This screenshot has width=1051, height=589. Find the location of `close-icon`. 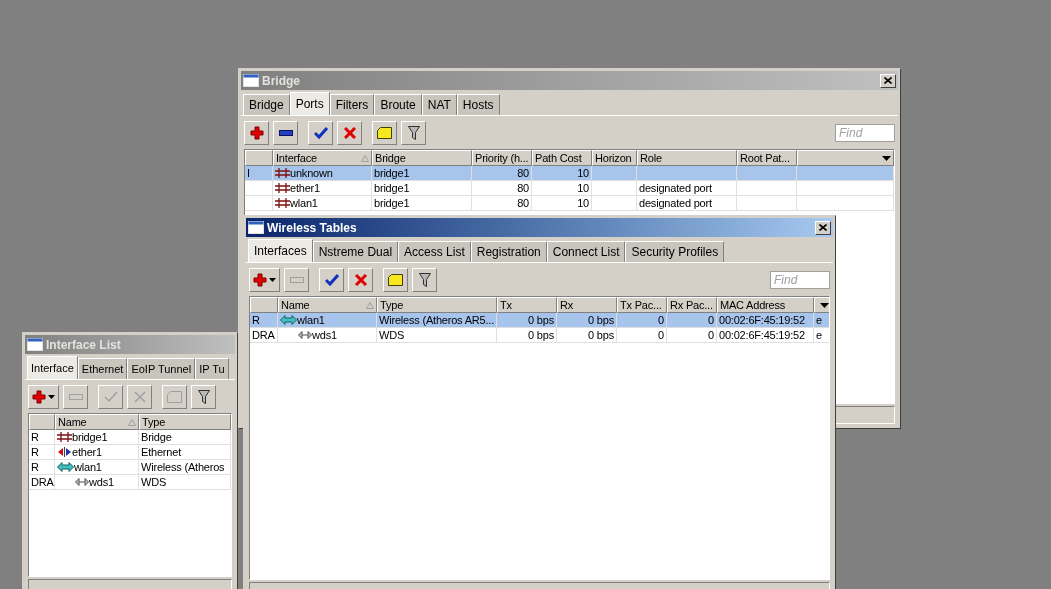

close-icon is located at coordinates (823, 227).